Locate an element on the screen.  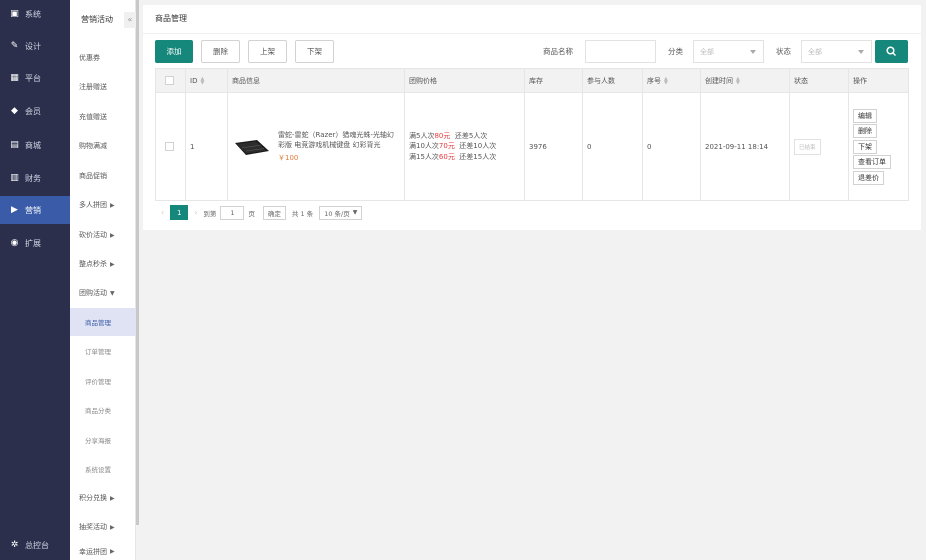
tier-condition: 满5人次 is located at coordinates (422, 135).